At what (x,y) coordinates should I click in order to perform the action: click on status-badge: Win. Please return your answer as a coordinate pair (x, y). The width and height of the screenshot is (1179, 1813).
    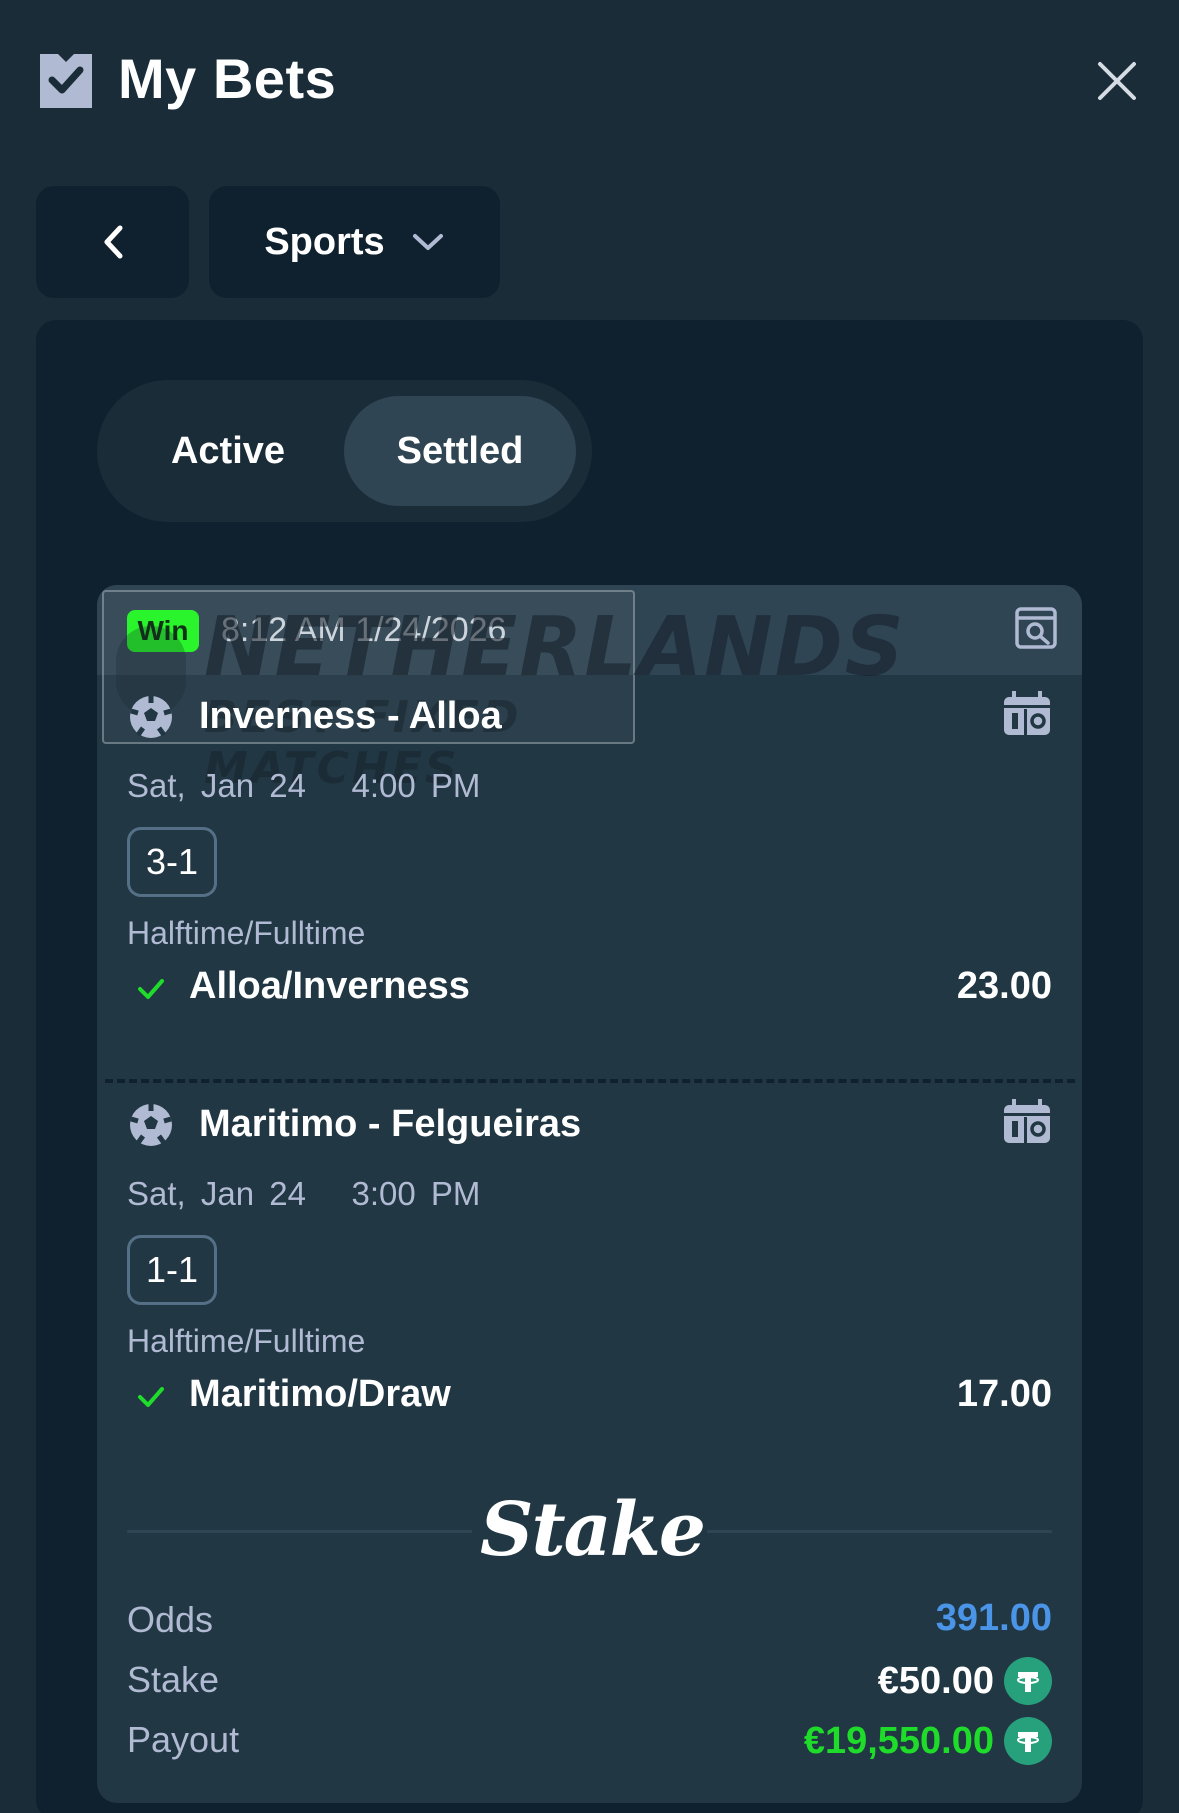
    Looking at the image, I should click on (163, 631).